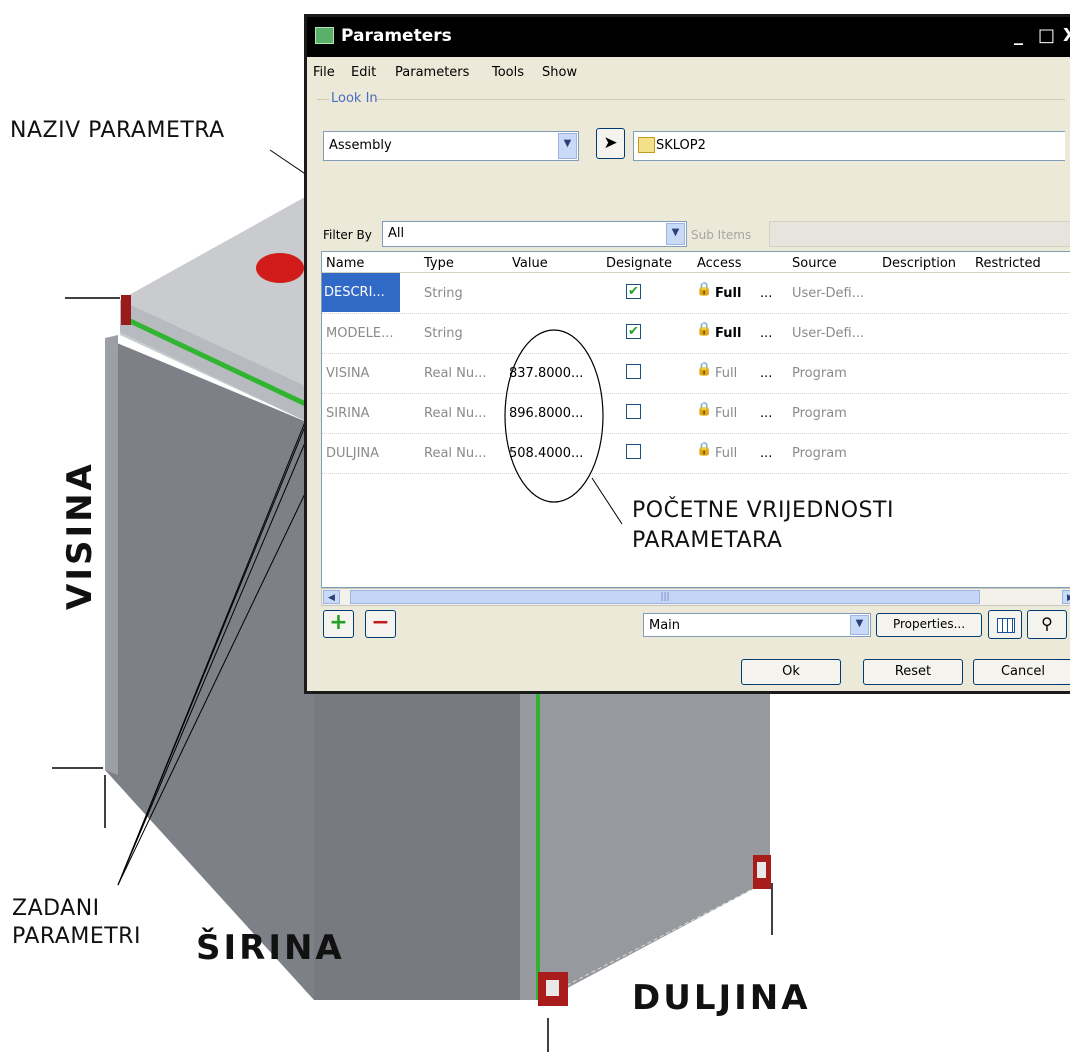  I want to click on view-value: Main, so click(665, 625).